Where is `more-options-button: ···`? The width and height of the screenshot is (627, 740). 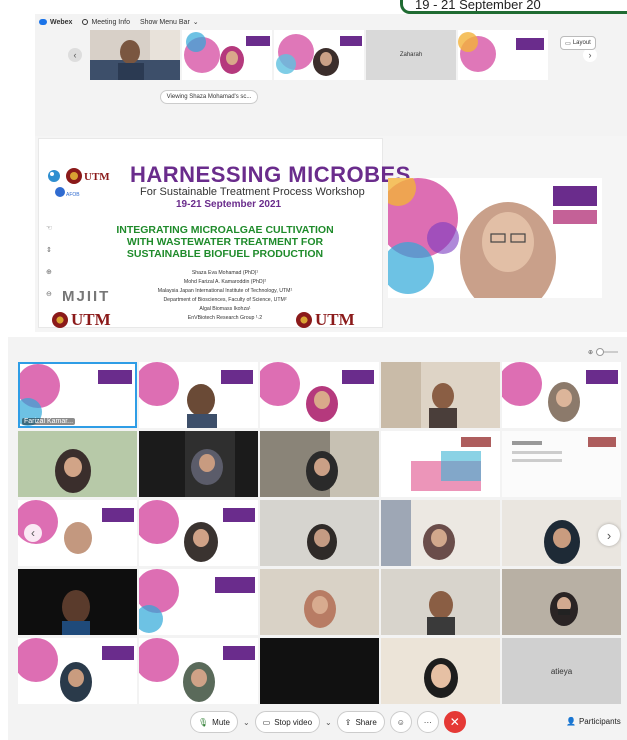
more-options-button: ··· is located at coordinates (427, 722).